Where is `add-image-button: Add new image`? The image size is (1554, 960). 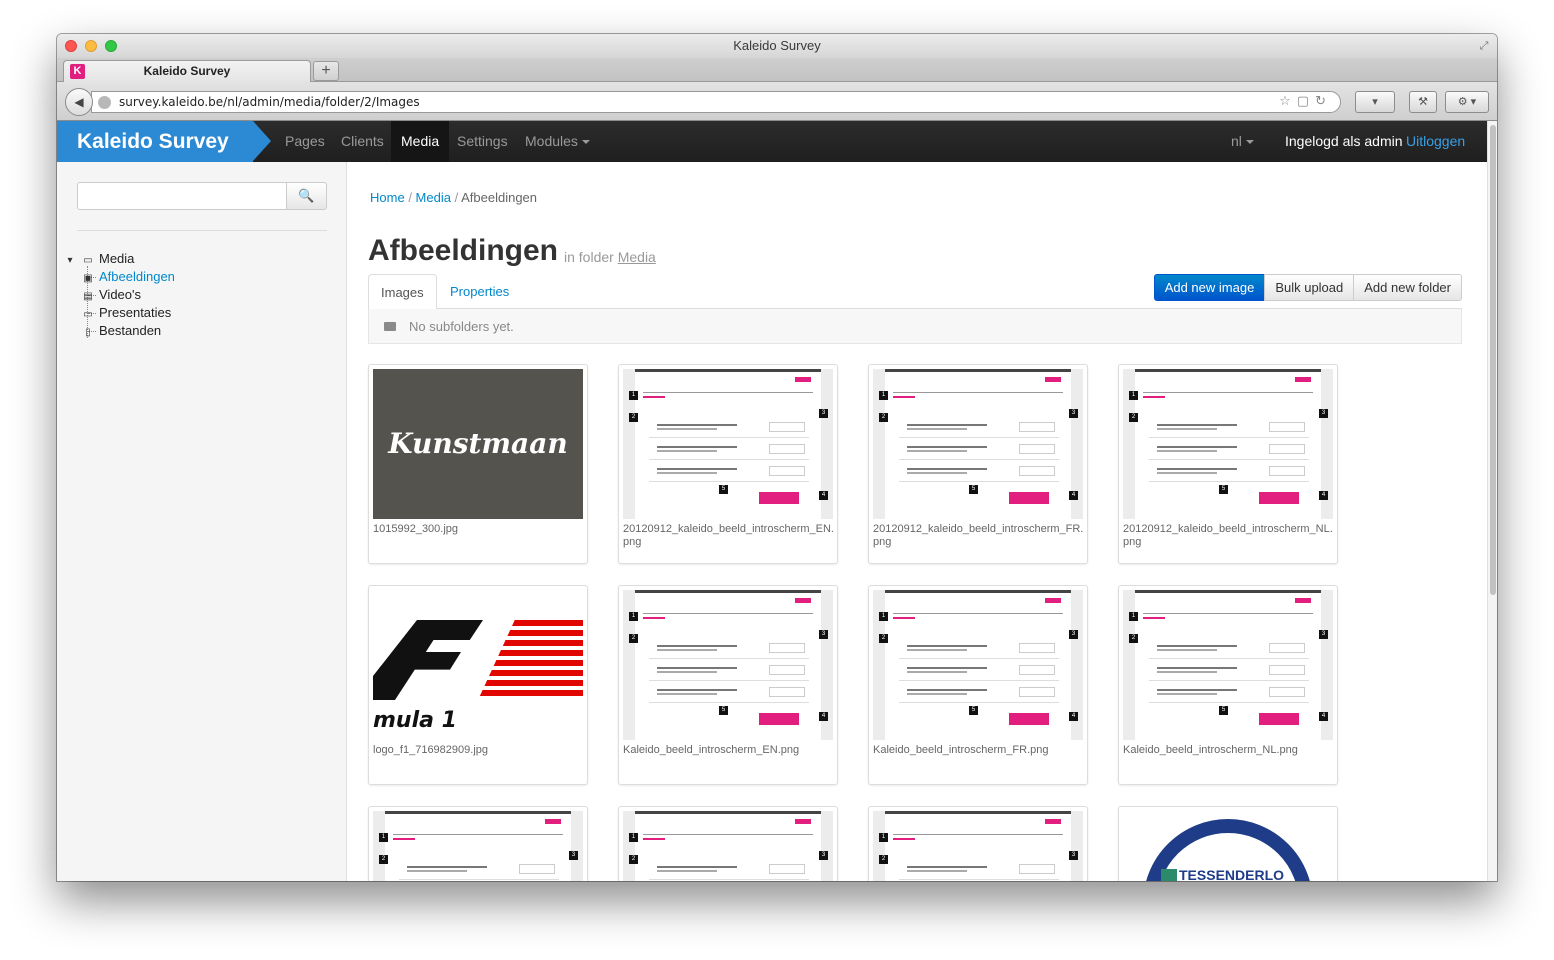
add-image-button: Add new image is located at coordinates (1209, 287).